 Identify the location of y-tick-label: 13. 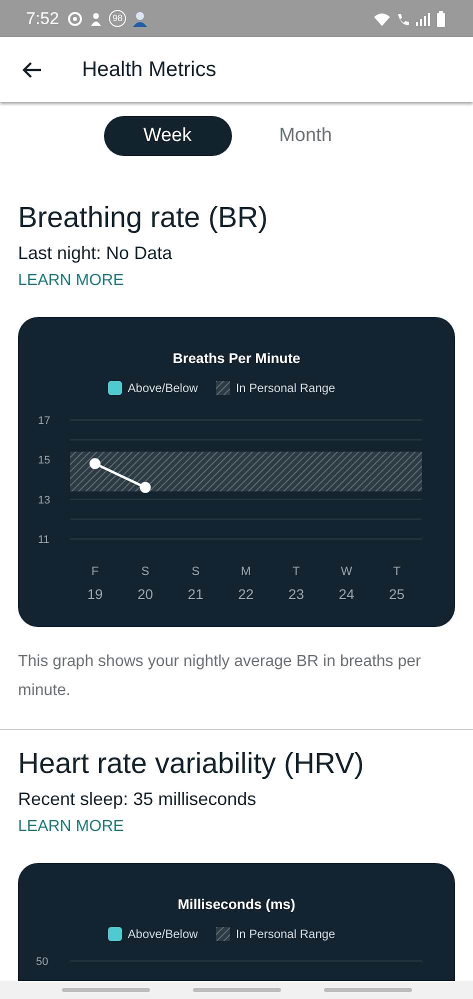
(44, 500).